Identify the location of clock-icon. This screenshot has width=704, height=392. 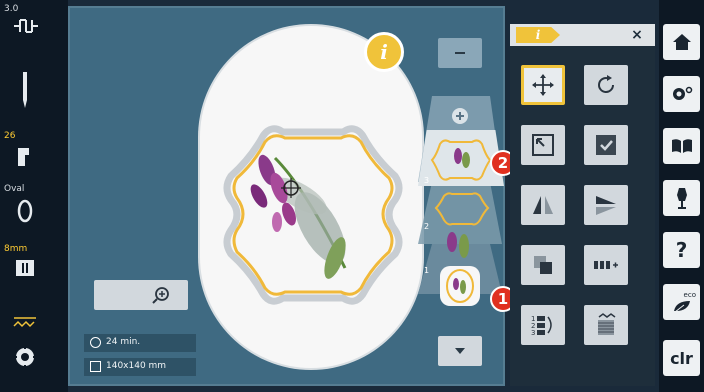
(95, 342).